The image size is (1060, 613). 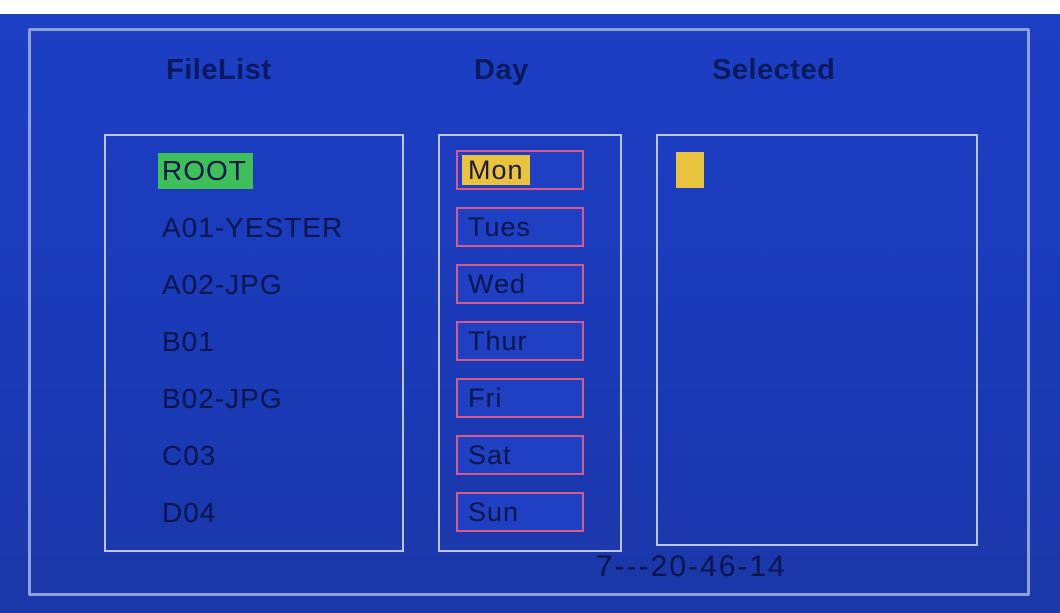 What do you see at coordinates (498, 341) in the screenshot?
I see `day-label: Thur` at bounding box center [498, 341].